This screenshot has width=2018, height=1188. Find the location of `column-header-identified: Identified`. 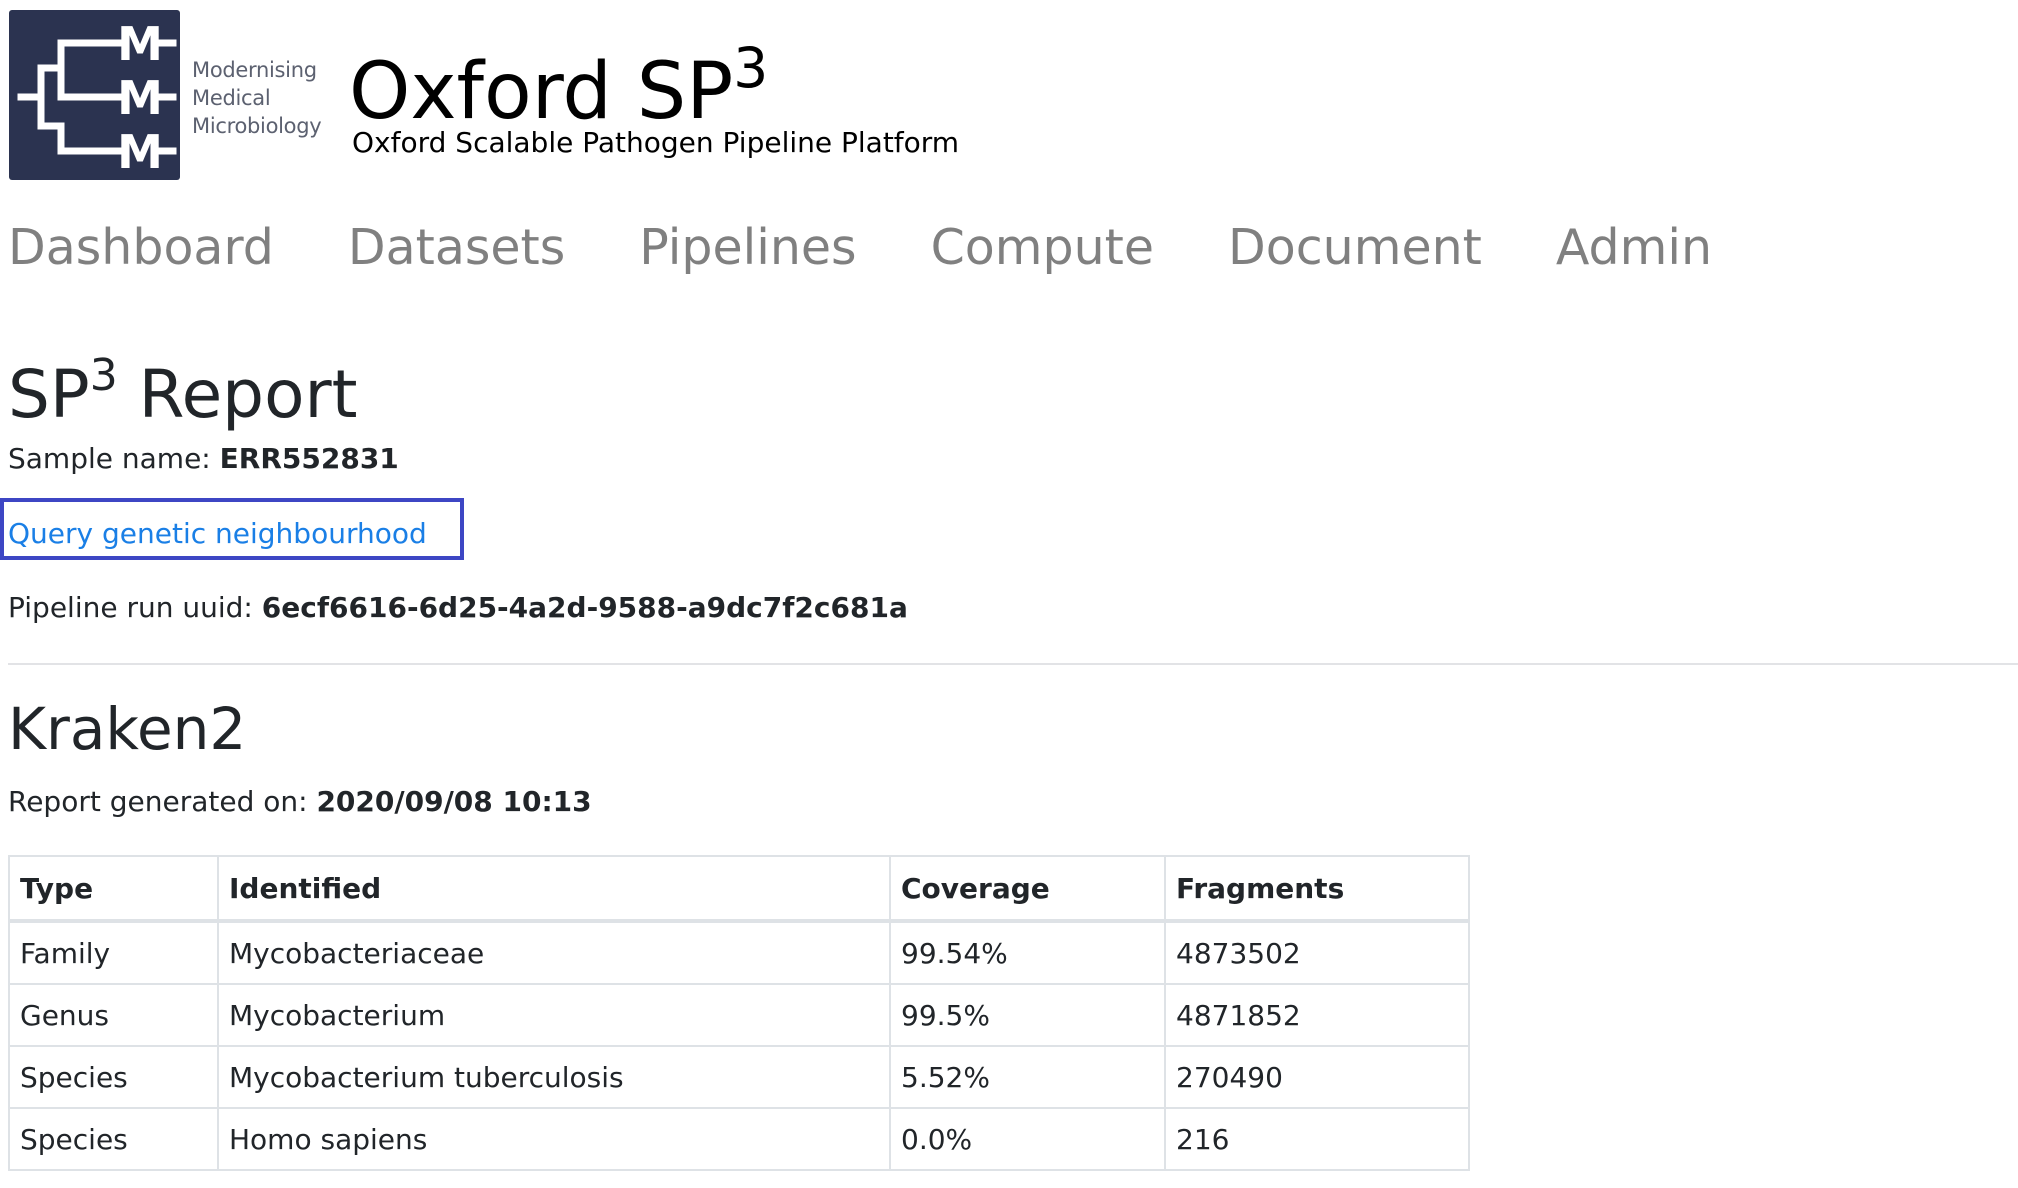

column-header-identified: Identified is located at coordinates (554, 889).